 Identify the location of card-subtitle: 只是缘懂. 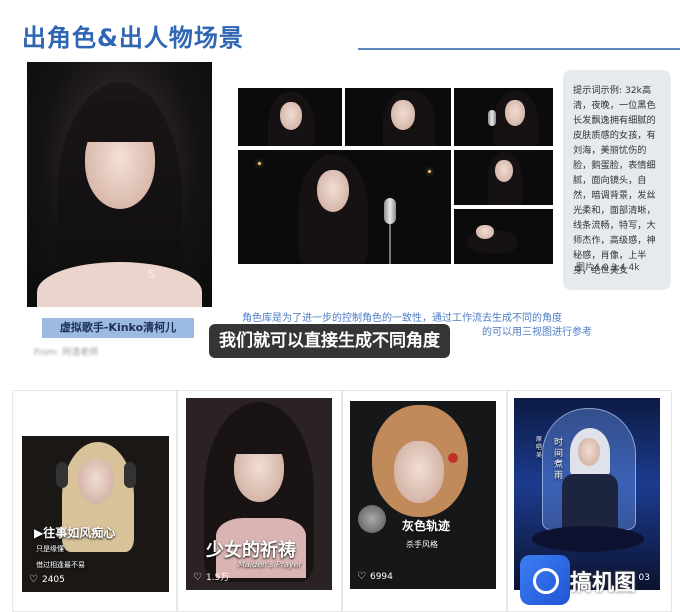
(50, 549).